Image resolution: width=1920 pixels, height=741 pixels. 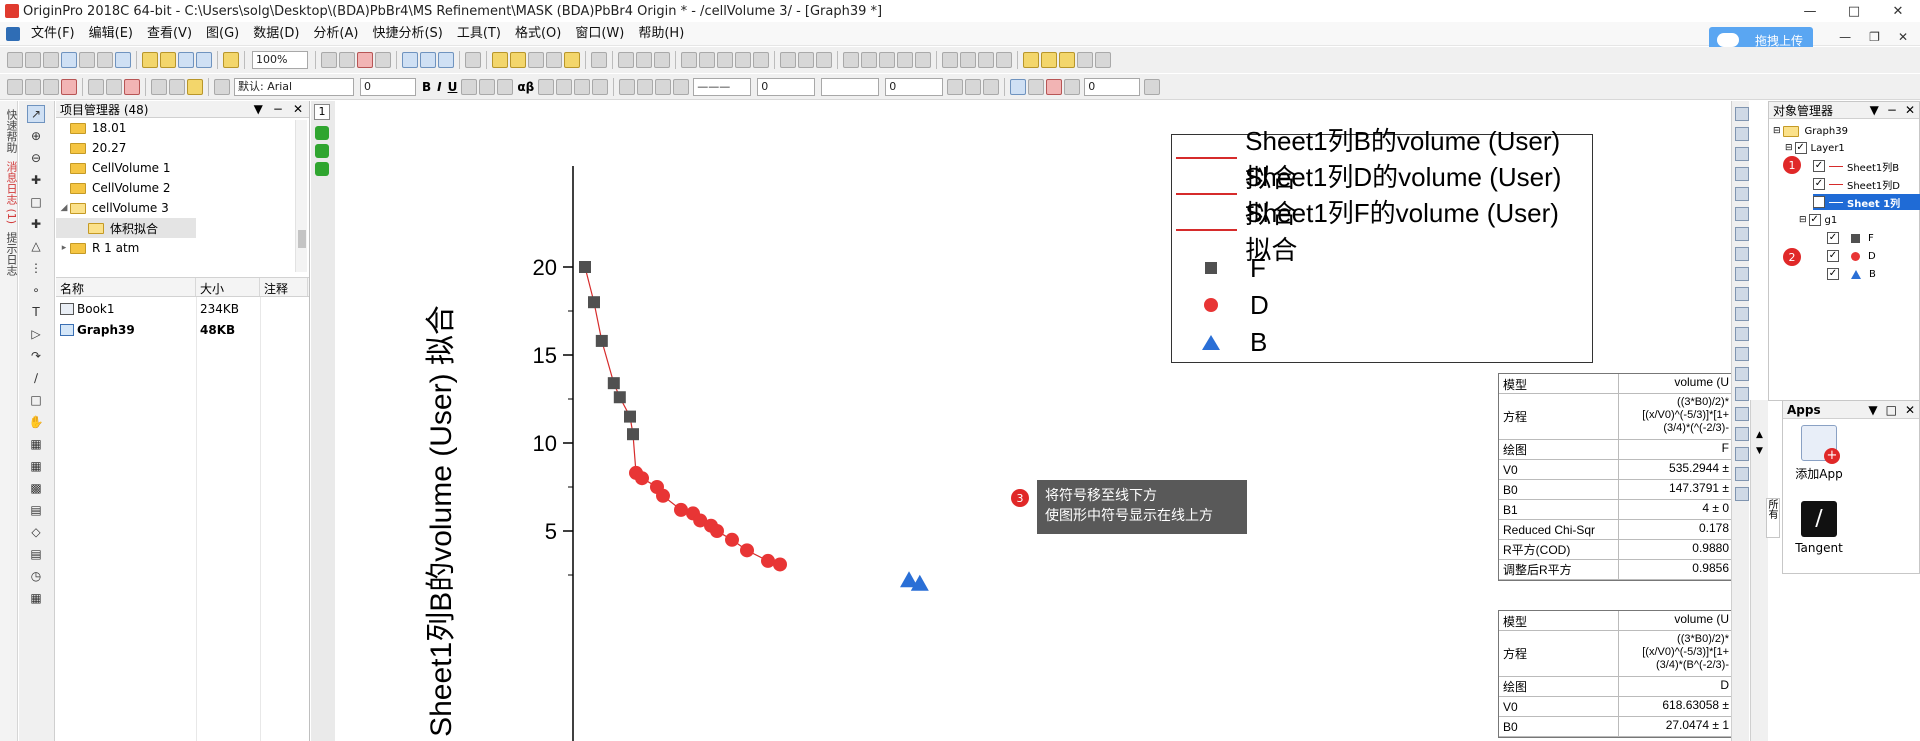 I want to click on save-template-icon, so click(x=204, y=60).